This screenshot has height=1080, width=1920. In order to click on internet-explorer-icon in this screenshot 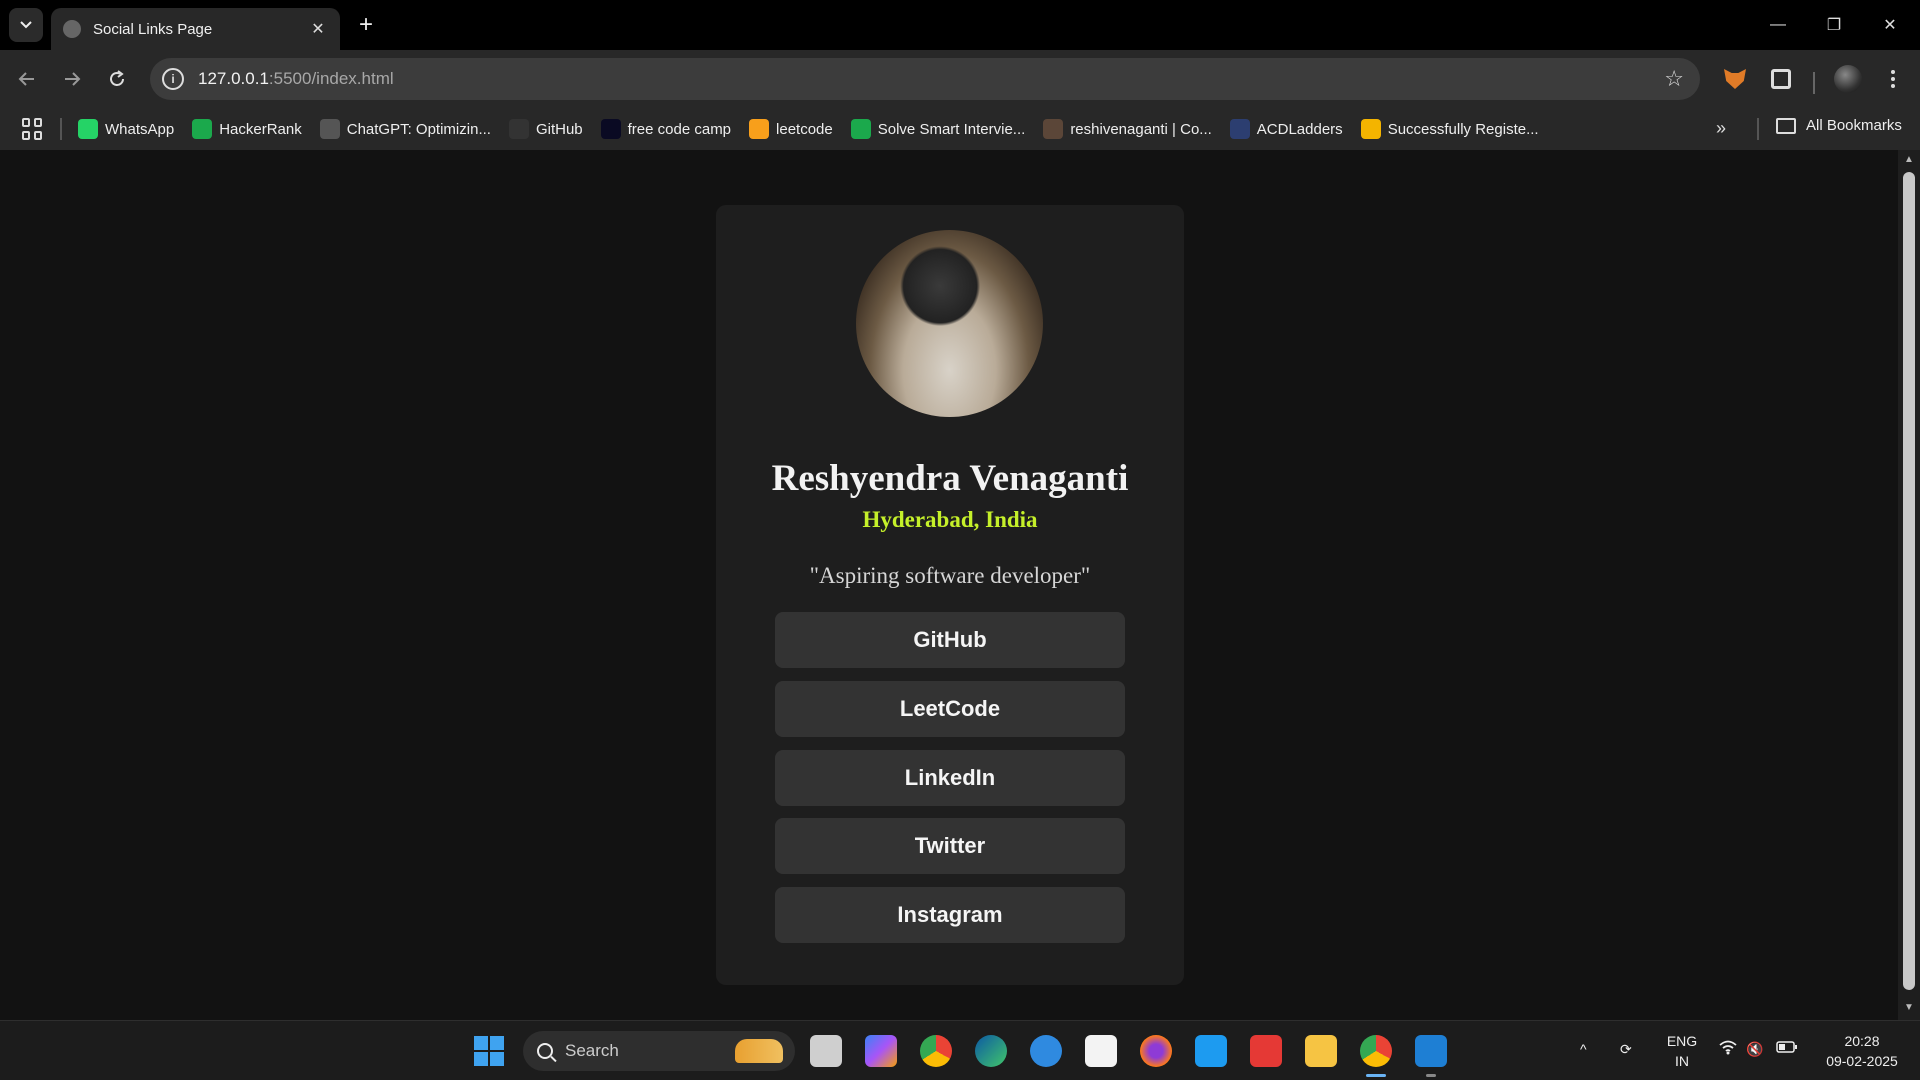, I will do `click(1046, 1051)`.